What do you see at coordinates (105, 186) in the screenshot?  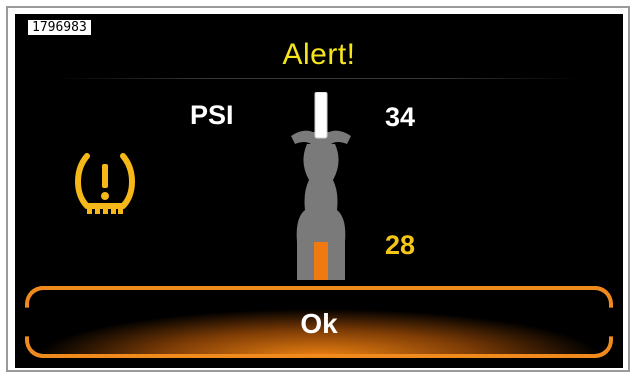 I see `tire-pressure-warning-icon` at bounding box center [105, 186].